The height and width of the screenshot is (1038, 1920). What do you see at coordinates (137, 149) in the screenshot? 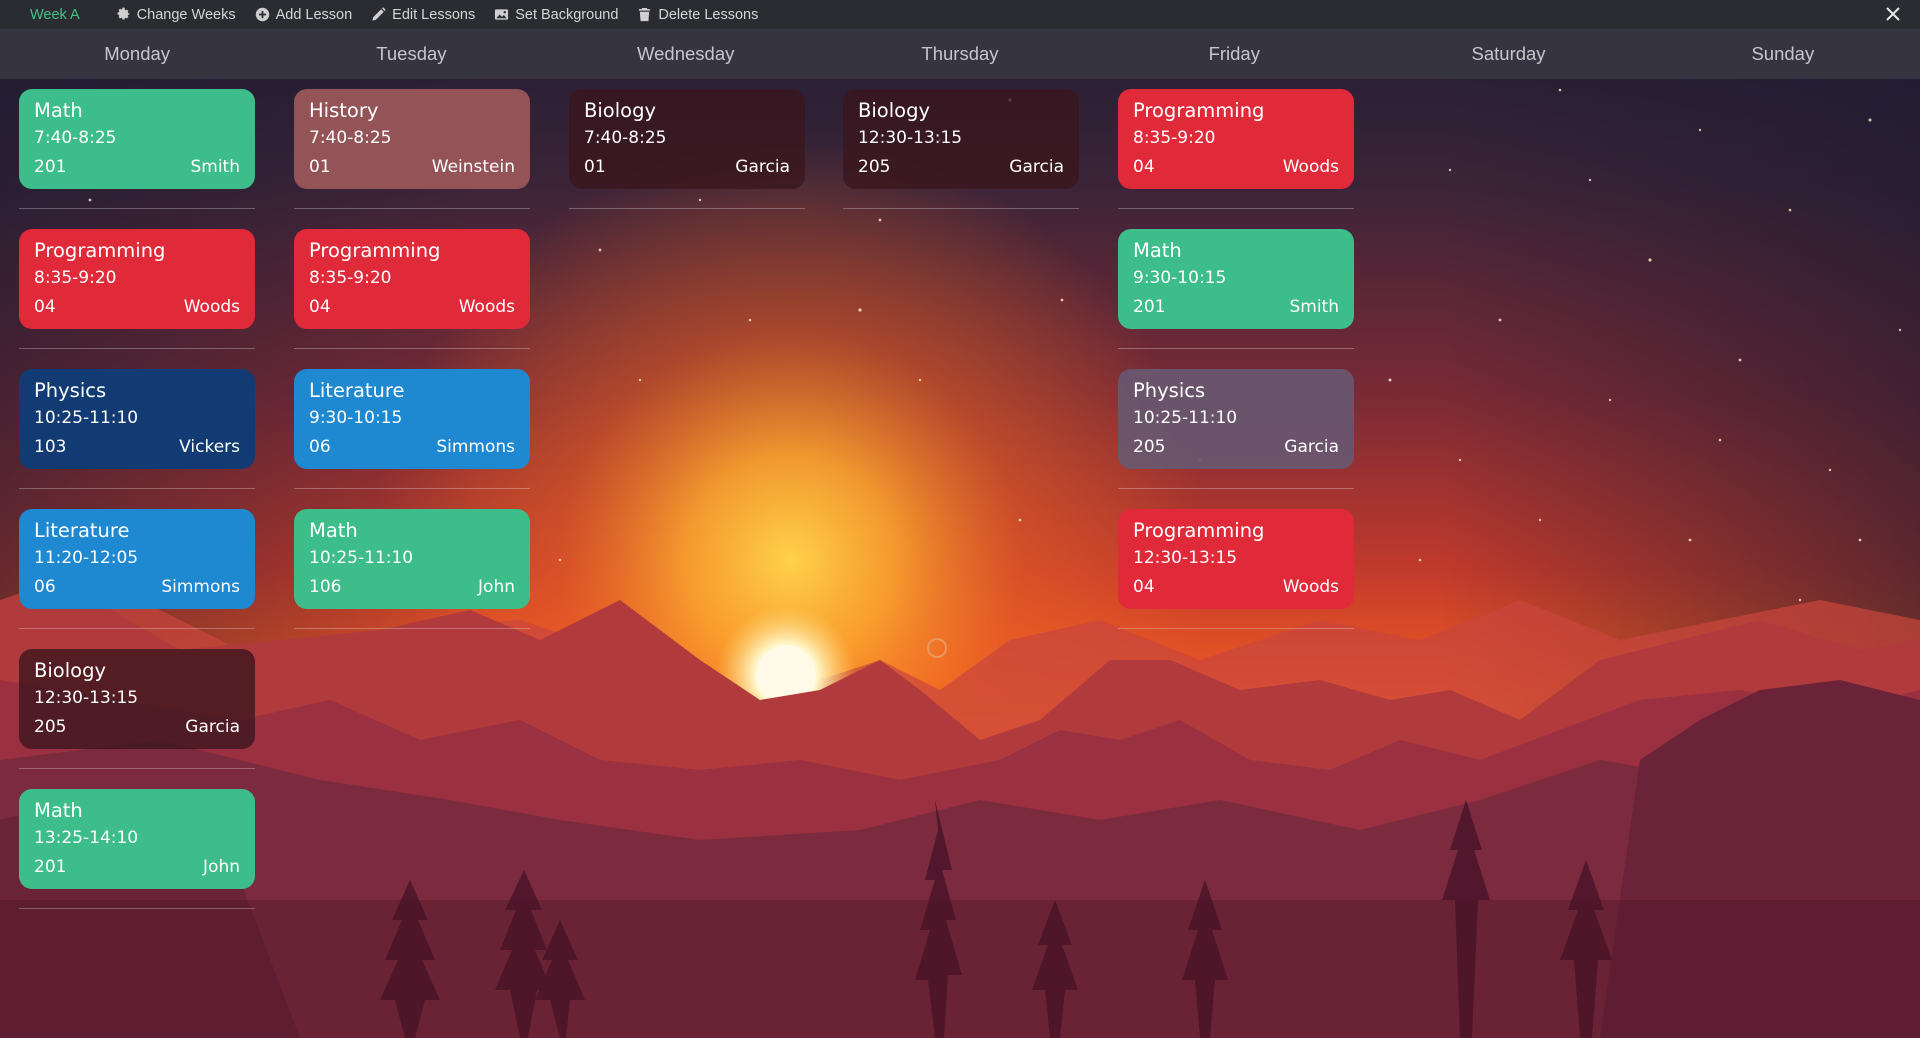
I see `lesson-card: Math 7:40-8:25 201 Smith` at bounding box center [137, 149].